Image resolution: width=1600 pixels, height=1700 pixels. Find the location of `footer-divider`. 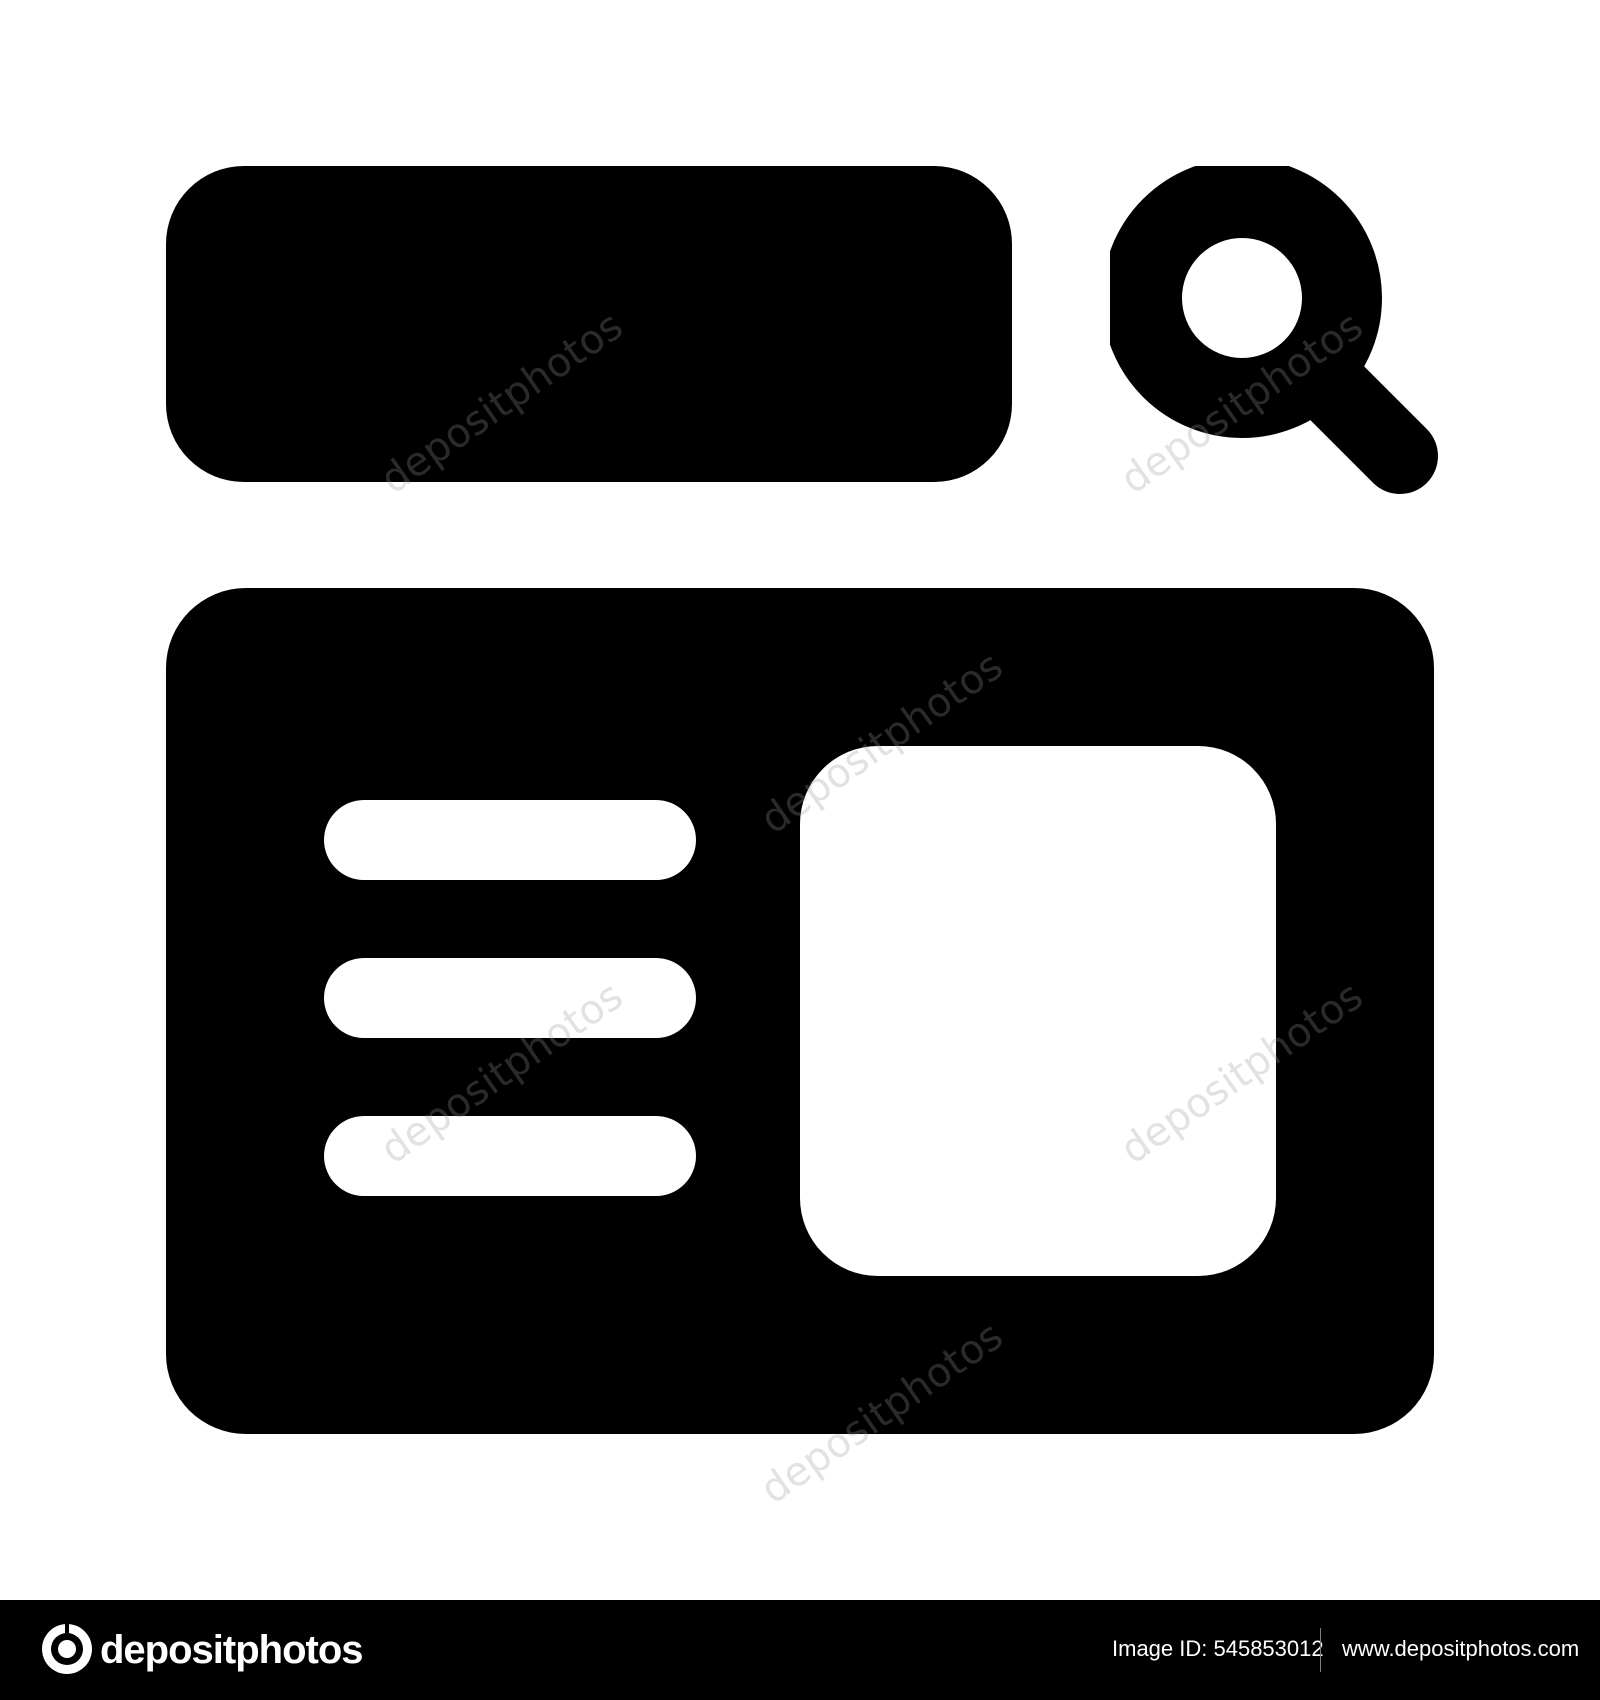

footer-divider is located at coordinates (1320, 1650).